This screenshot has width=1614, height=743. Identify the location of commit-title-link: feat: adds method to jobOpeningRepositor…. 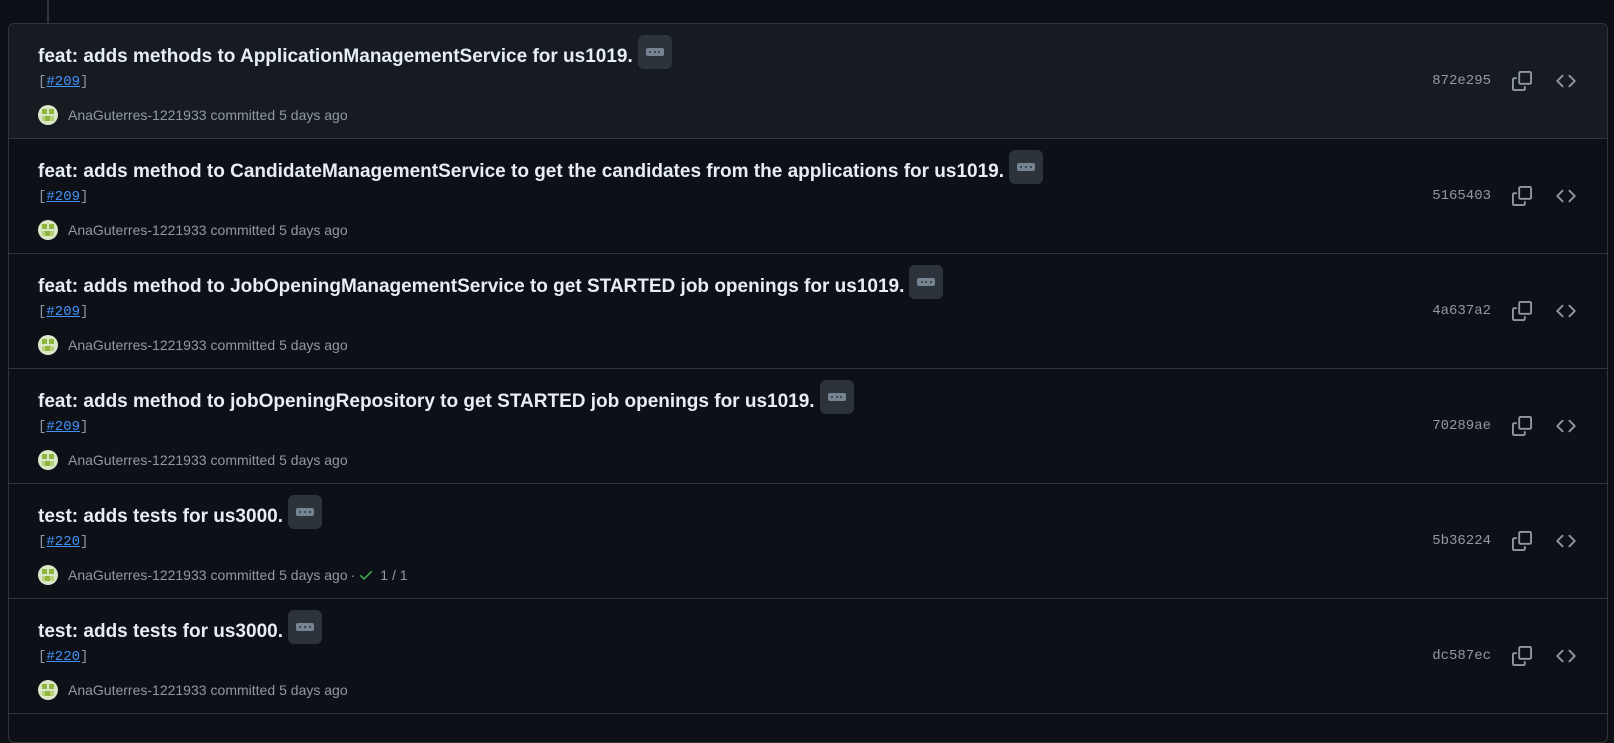
(426, 402).